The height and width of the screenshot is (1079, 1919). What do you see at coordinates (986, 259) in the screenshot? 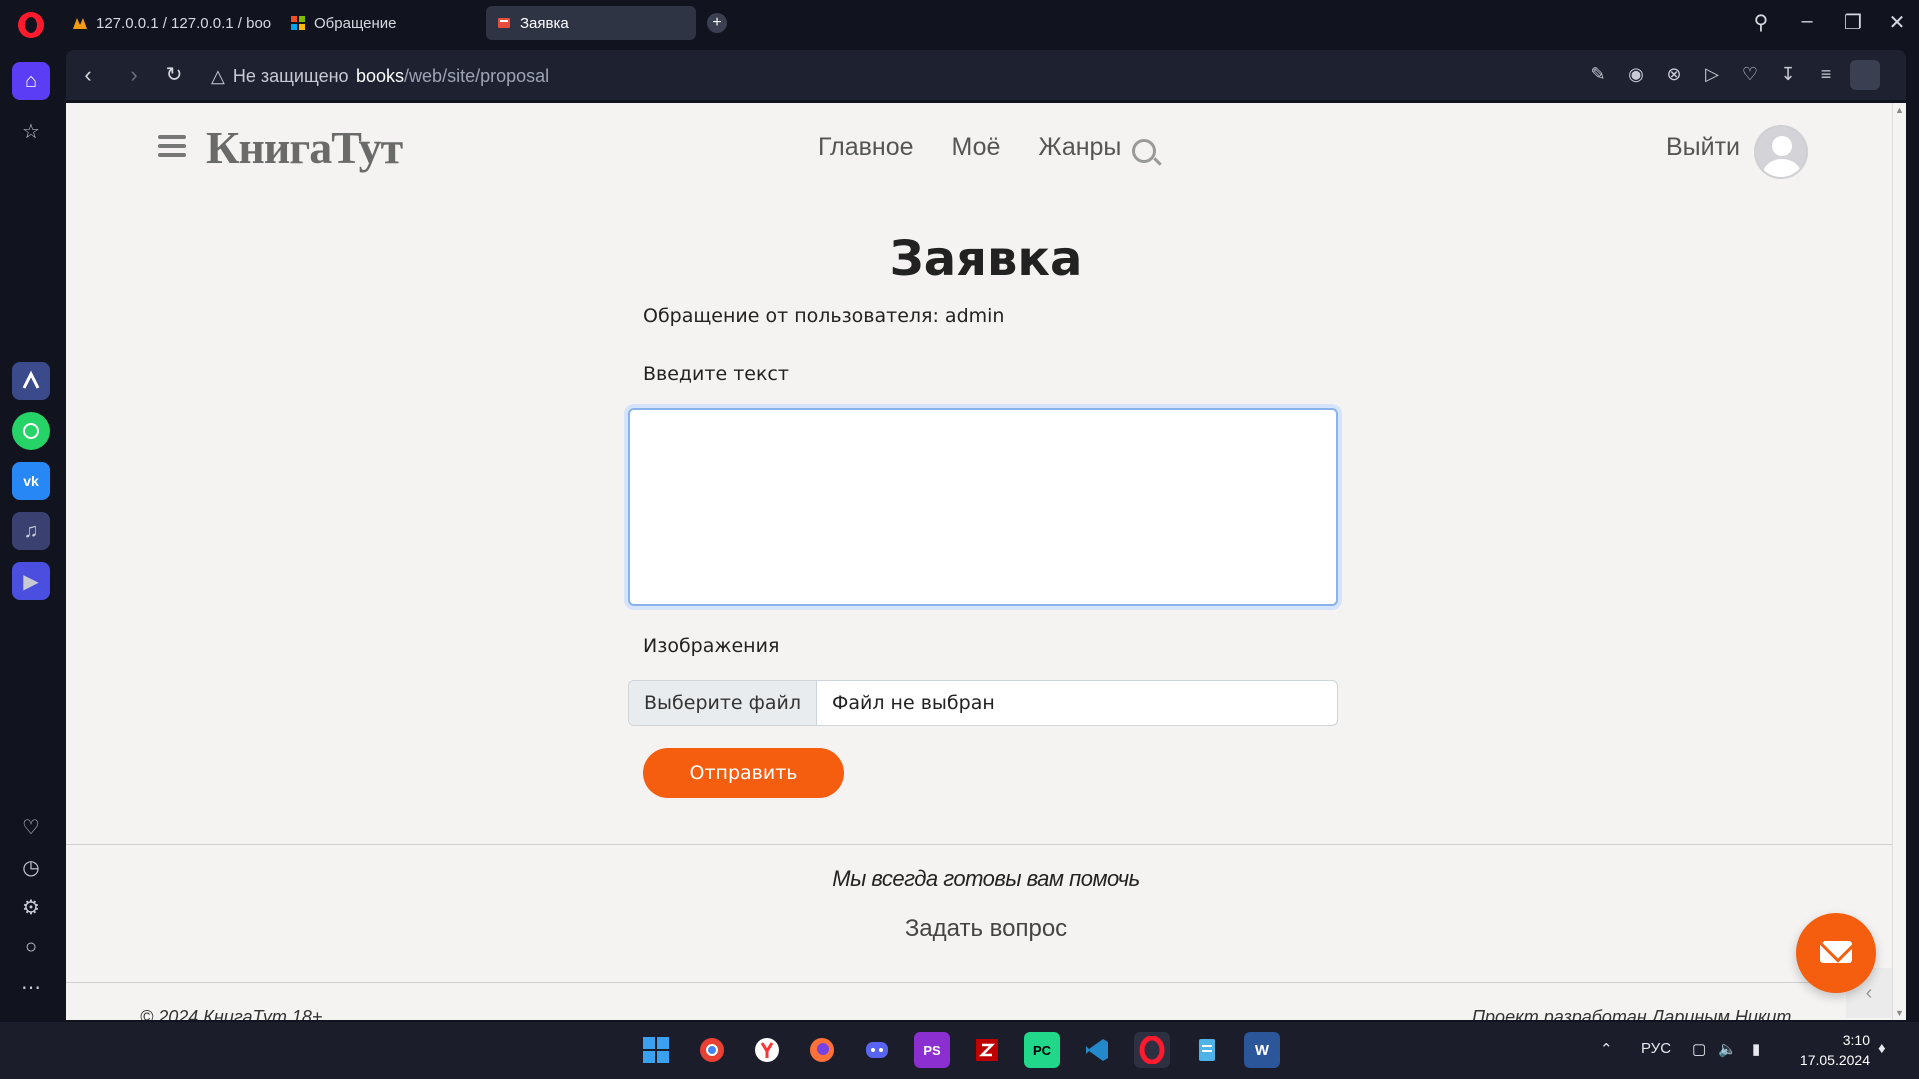
I see `page-title: Заявка` at bounding box center [986, 259].